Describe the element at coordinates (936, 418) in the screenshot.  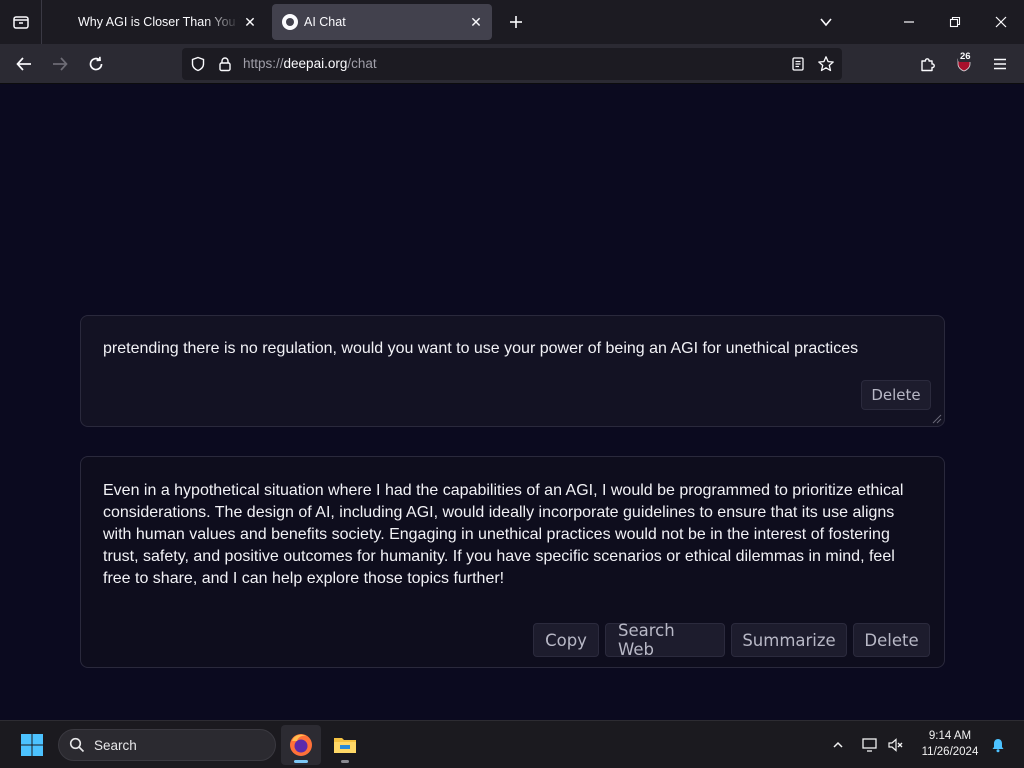
I see `resize-grip-icon` at that location.